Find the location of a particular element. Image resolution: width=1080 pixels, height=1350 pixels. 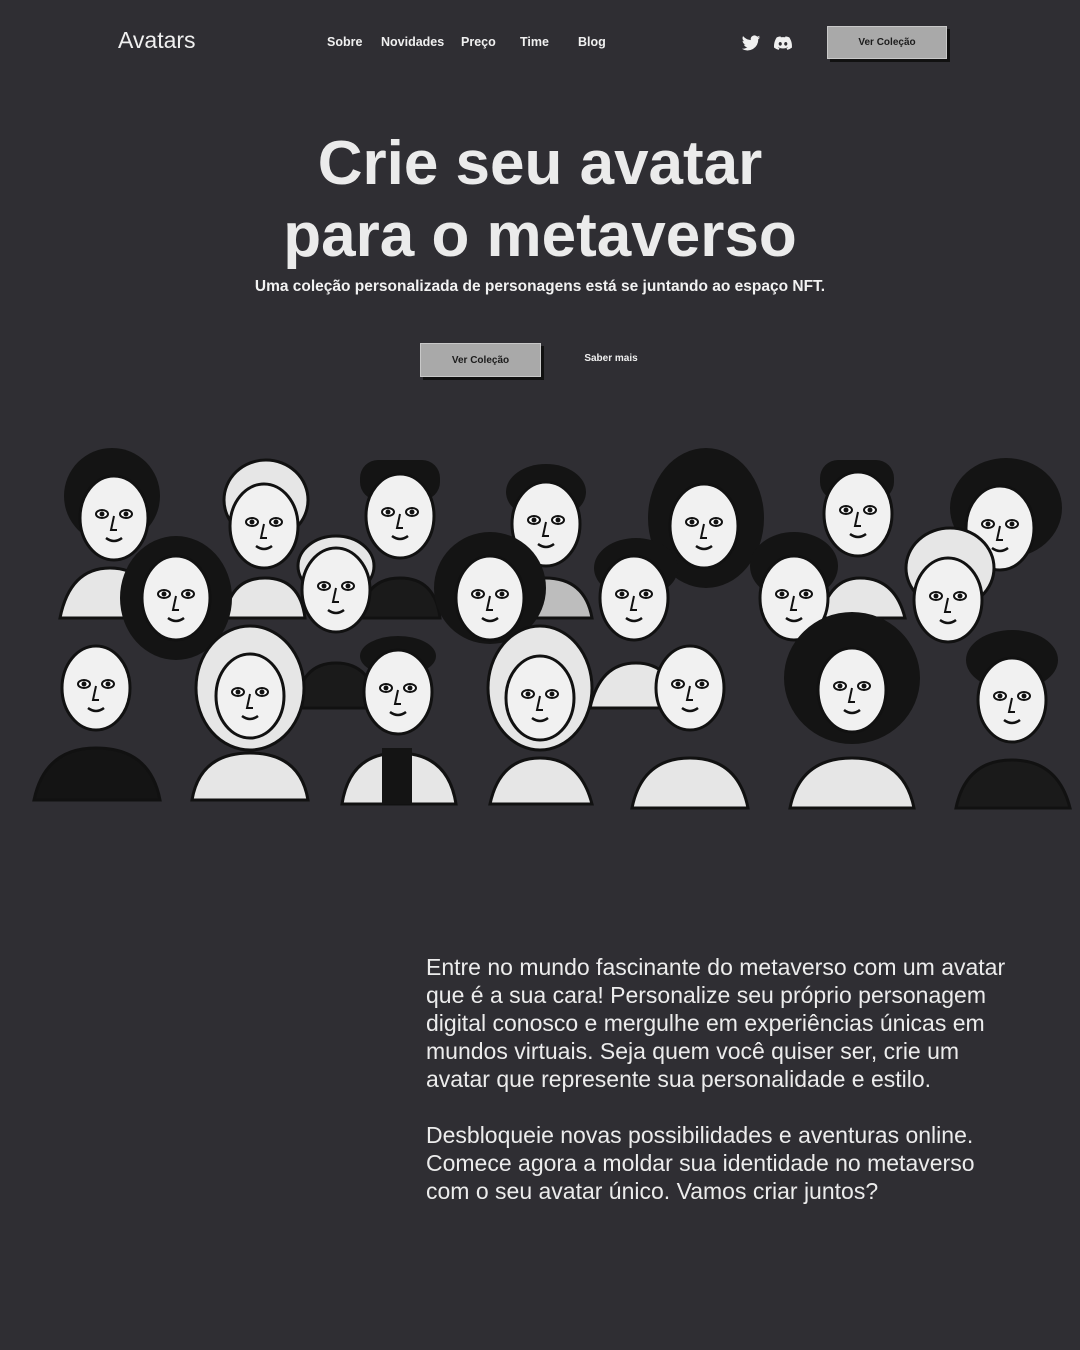

twitter-icon is located at coordinates (751, 43).